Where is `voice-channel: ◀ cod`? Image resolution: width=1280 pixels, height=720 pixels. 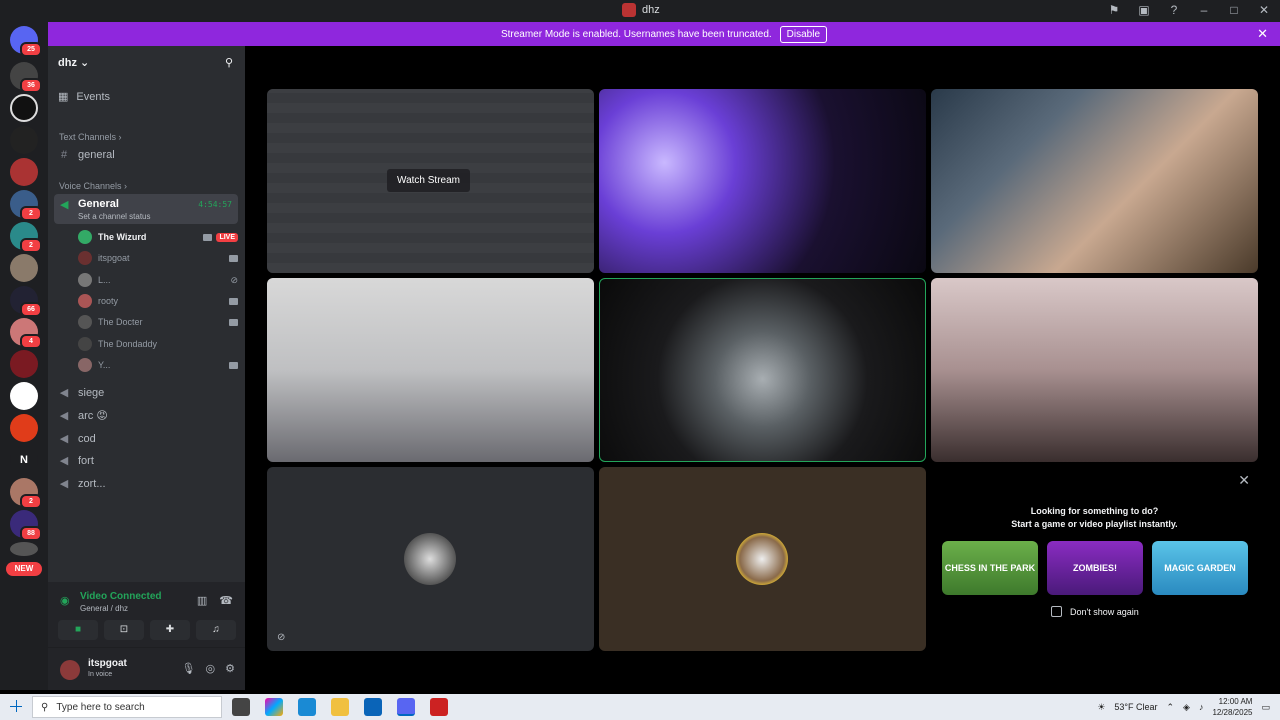
voice-channel: ◀ cod is located at coordinates (77, 439).